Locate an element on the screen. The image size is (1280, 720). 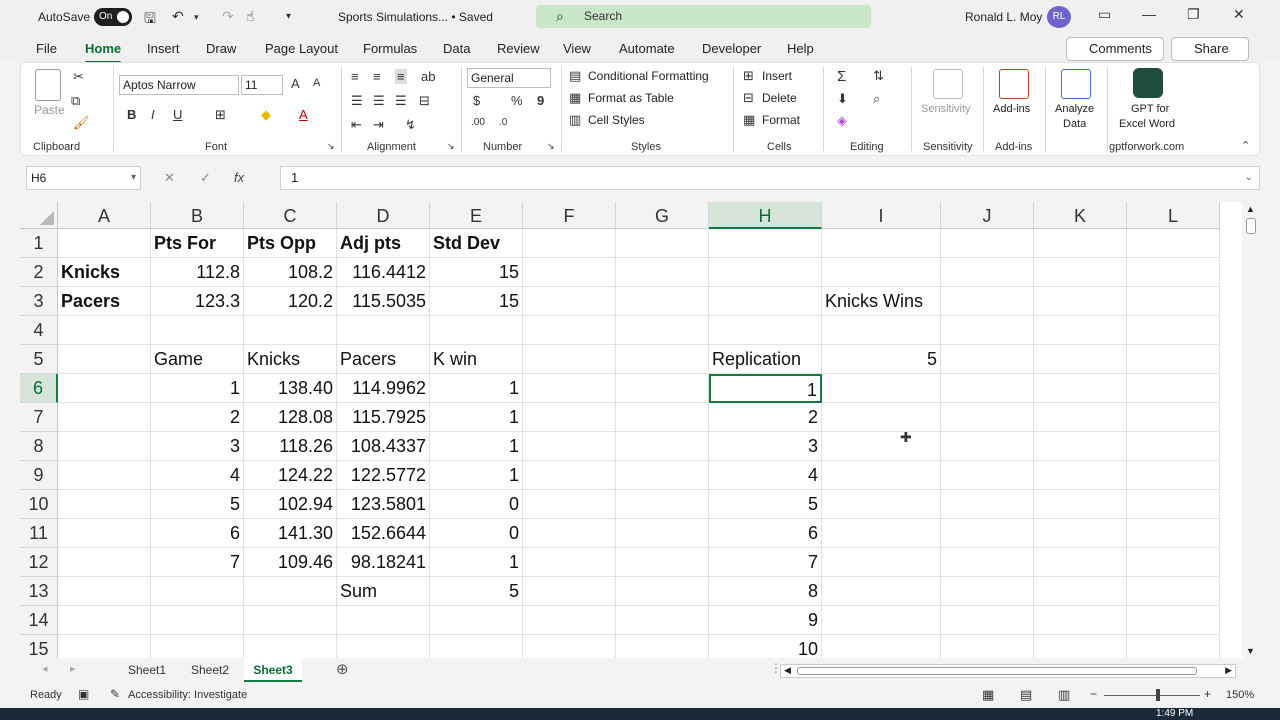
cell-g1 is located at coordinates (662, 243).